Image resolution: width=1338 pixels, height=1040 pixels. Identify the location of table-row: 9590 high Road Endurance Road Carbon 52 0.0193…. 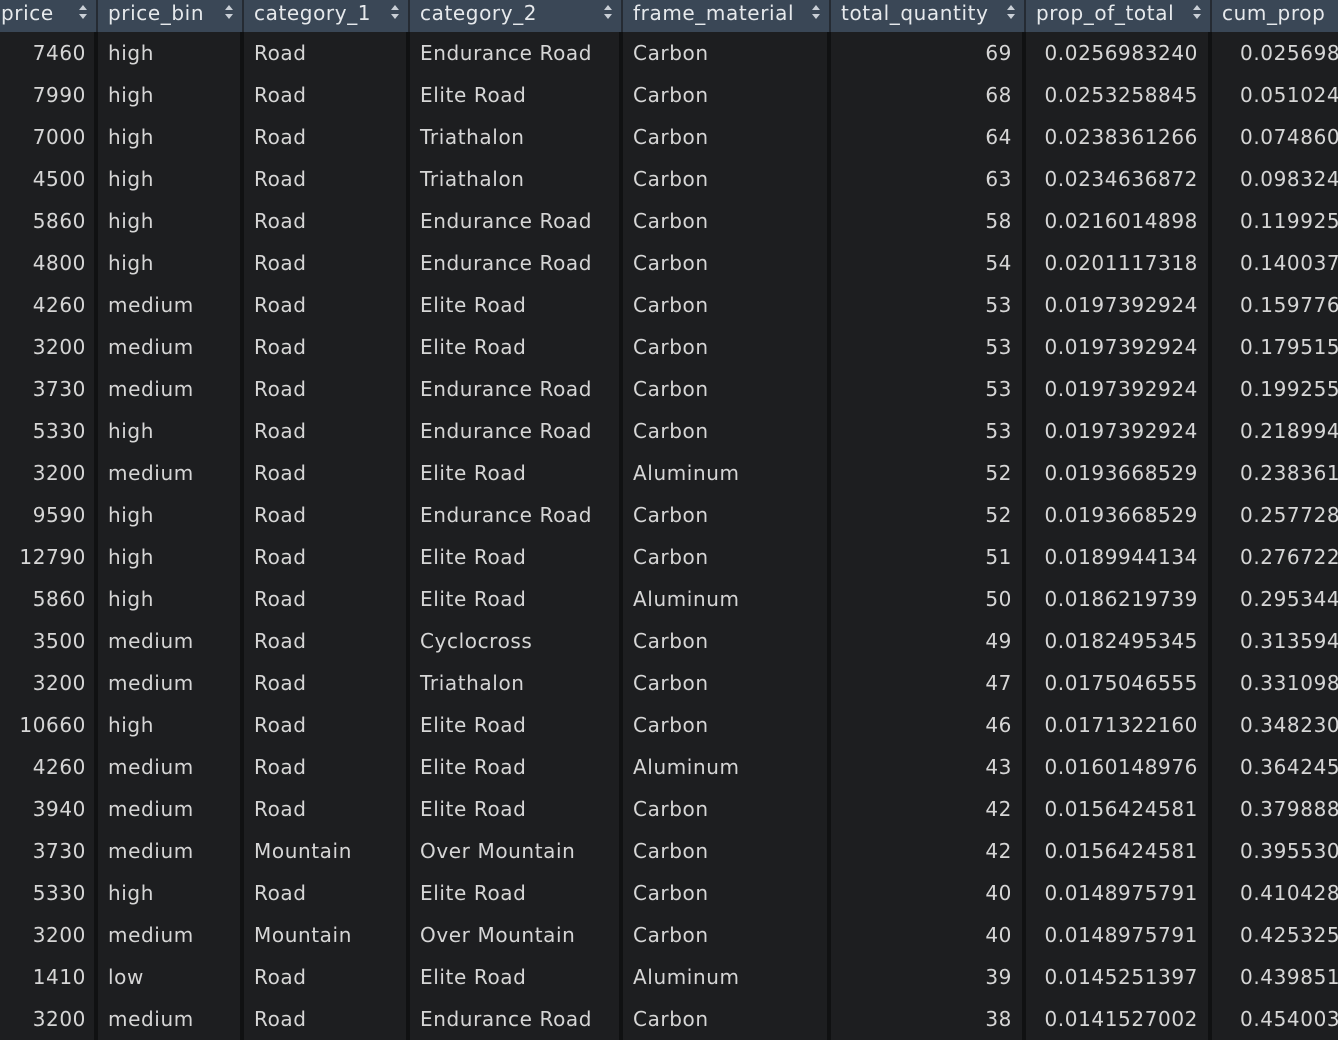
(669, 515).